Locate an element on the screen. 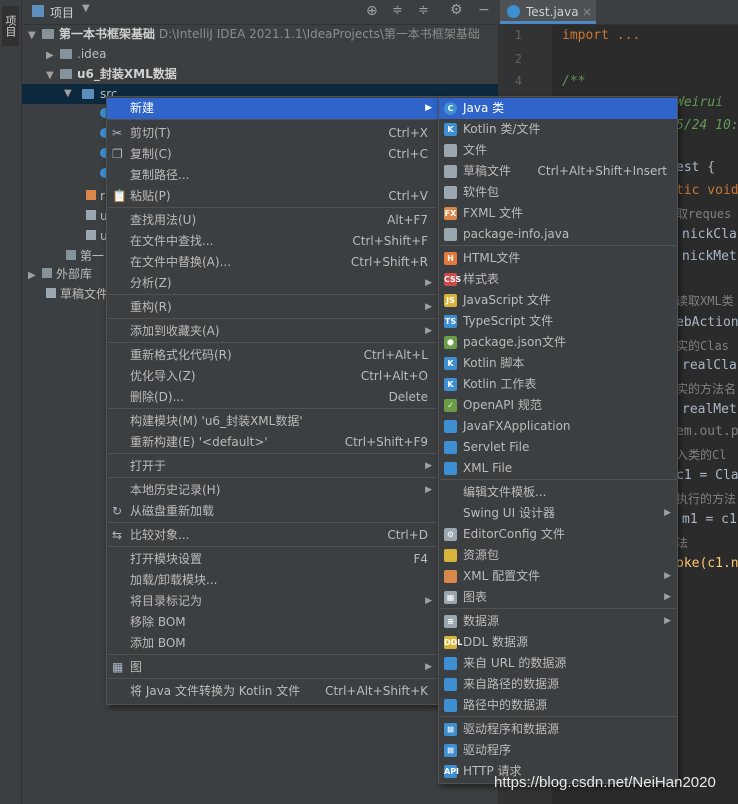  context-menu-item: 添加 BOM is located at coordinates (272, 643).